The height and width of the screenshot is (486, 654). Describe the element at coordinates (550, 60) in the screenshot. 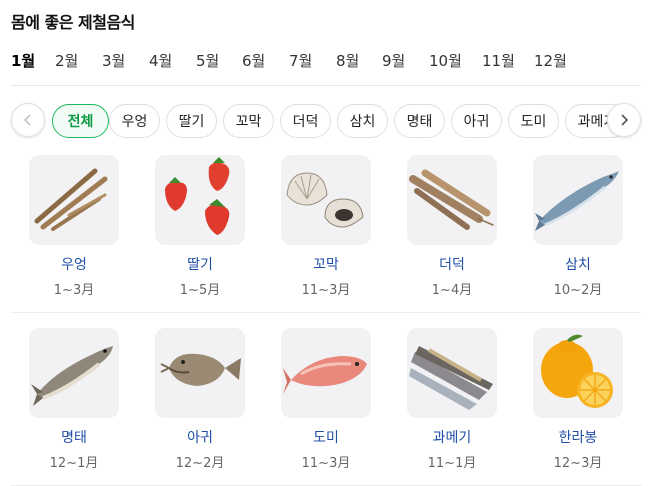

I see `tab-month-12: 12월` at that location.